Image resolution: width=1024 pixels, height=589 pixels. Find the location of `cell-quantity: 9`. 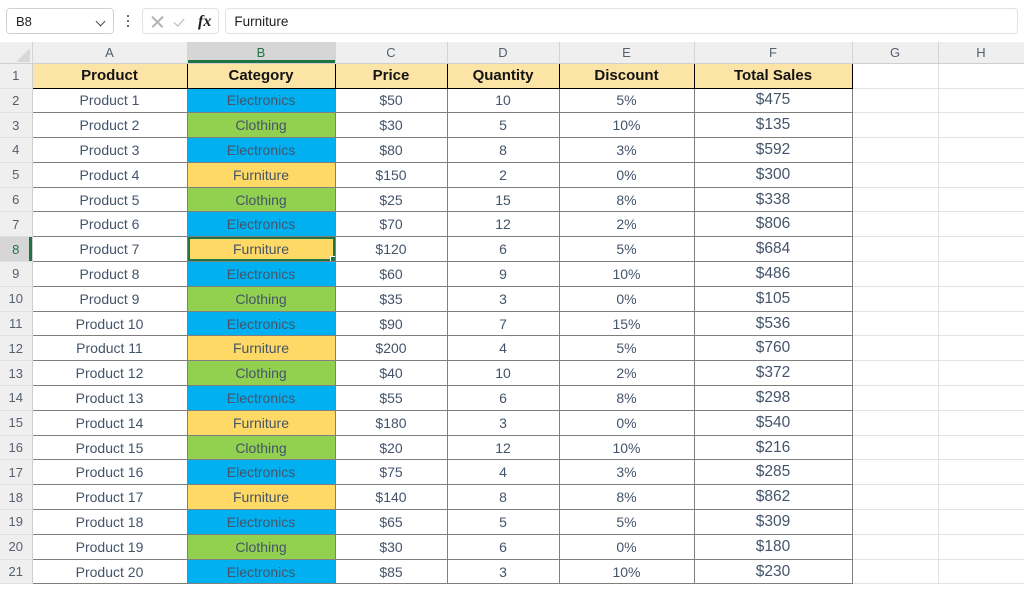

cell-quantity: 9 is located at coordinates (503, 274).